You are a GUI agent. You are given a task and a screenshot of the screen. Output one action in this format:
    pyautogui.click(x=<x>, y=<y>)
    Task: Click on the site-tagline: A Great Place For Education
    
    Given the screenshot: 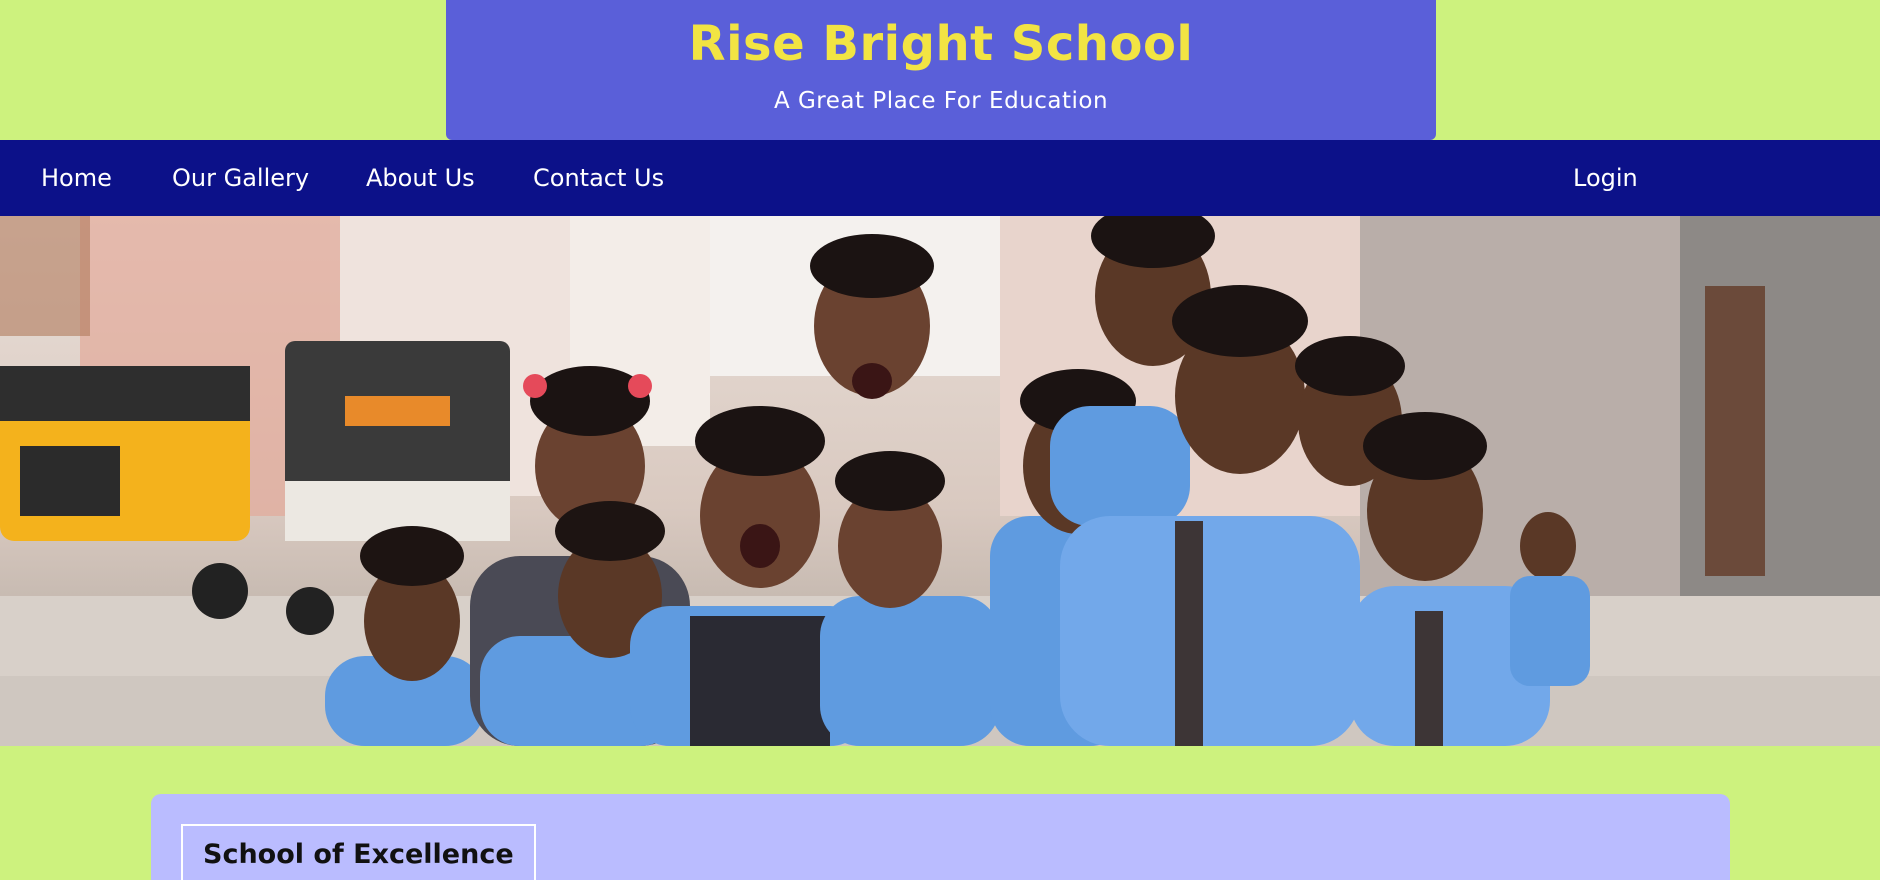 What is the action you would take?
    pyautogui.click(x=941, y=101)
    